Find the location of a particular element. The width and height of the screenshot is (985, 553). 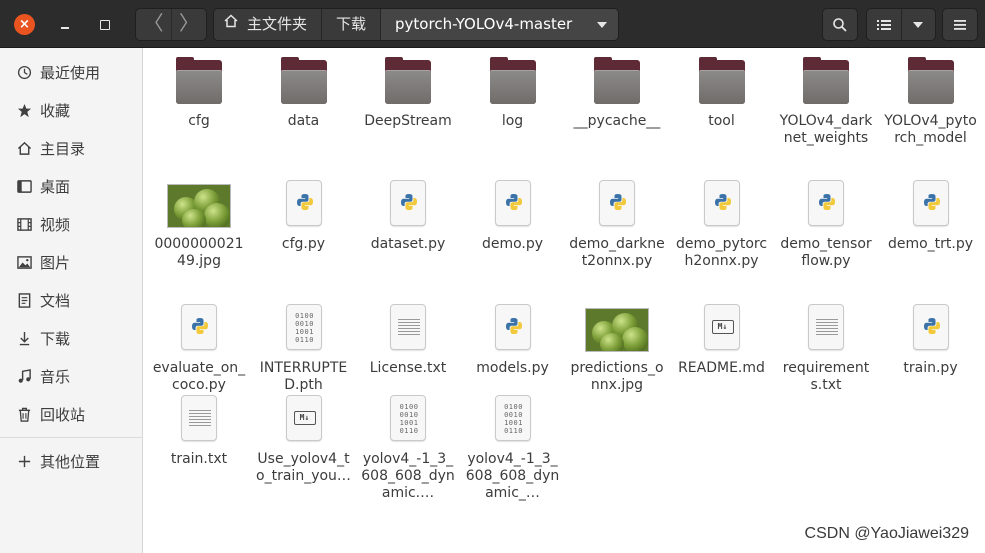

view-options-button is located at coordinates (918, 24).